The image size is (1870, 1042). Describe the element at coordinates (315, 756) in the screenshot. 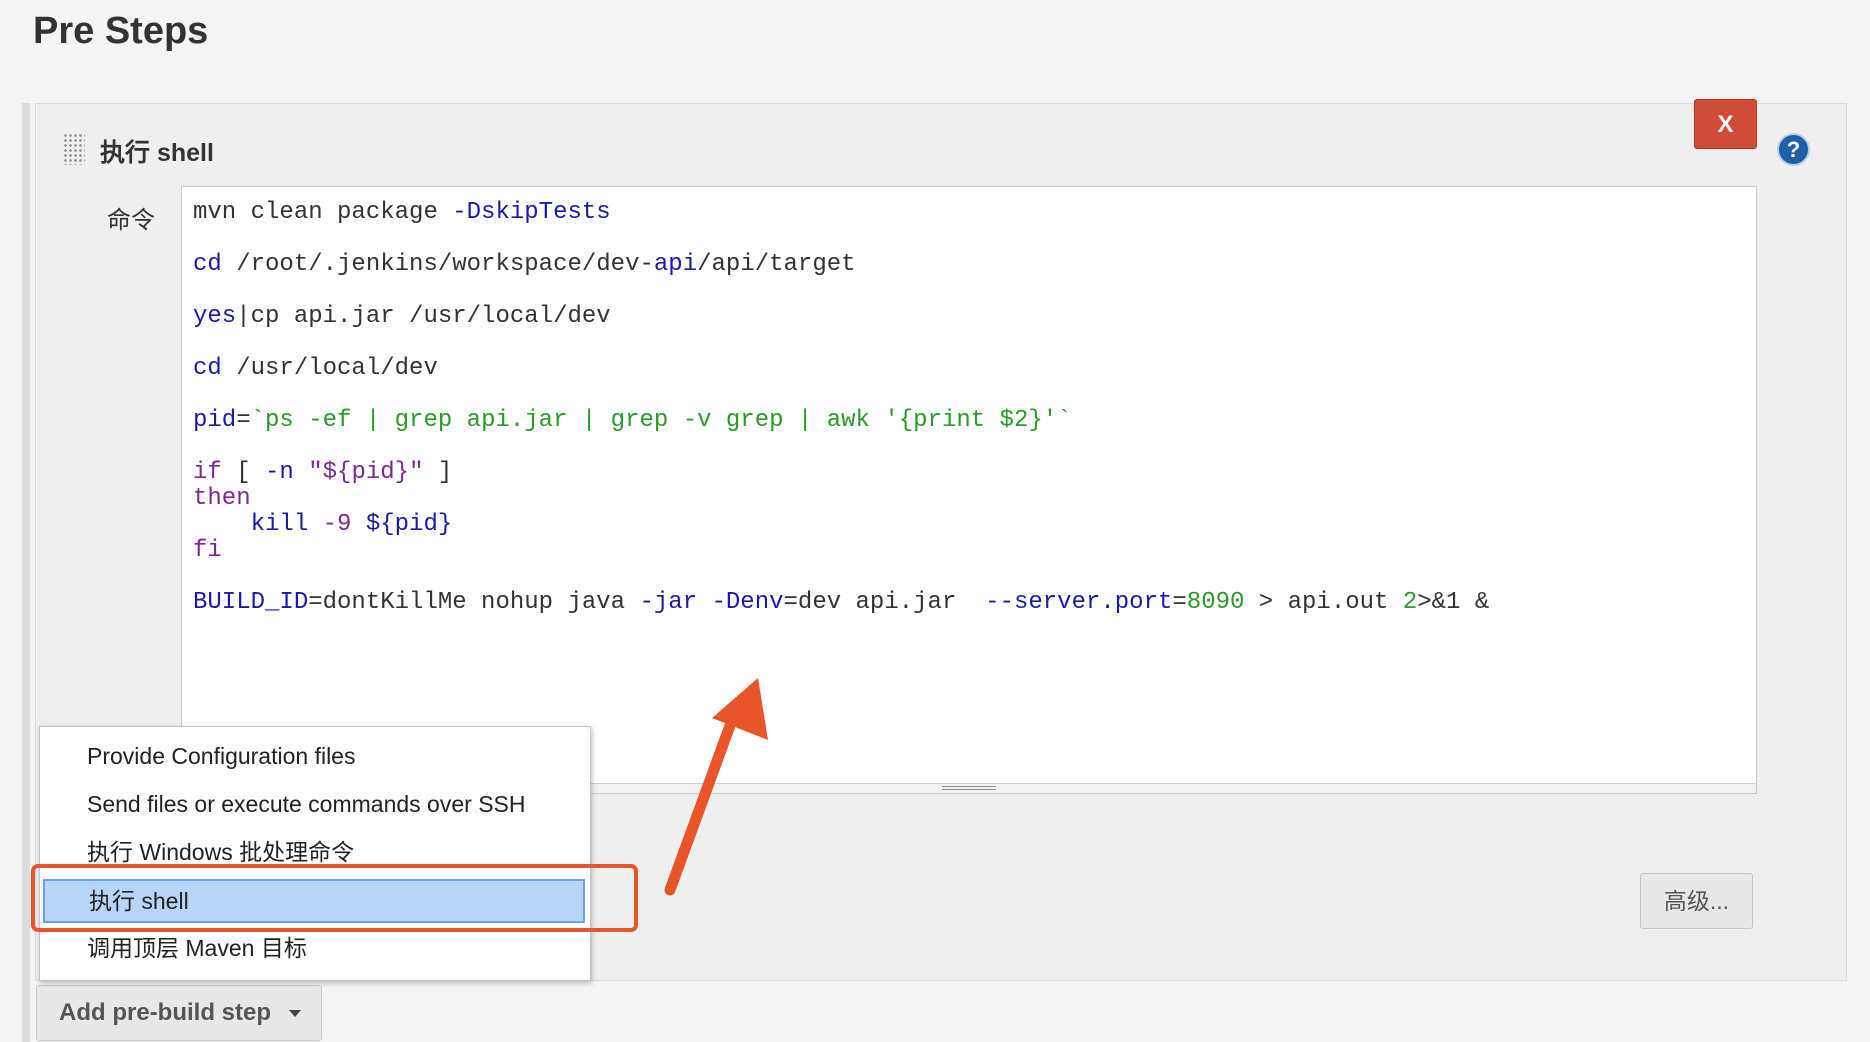

I see `menu-item-provide-config-files: Provide Configuration files` at that location.